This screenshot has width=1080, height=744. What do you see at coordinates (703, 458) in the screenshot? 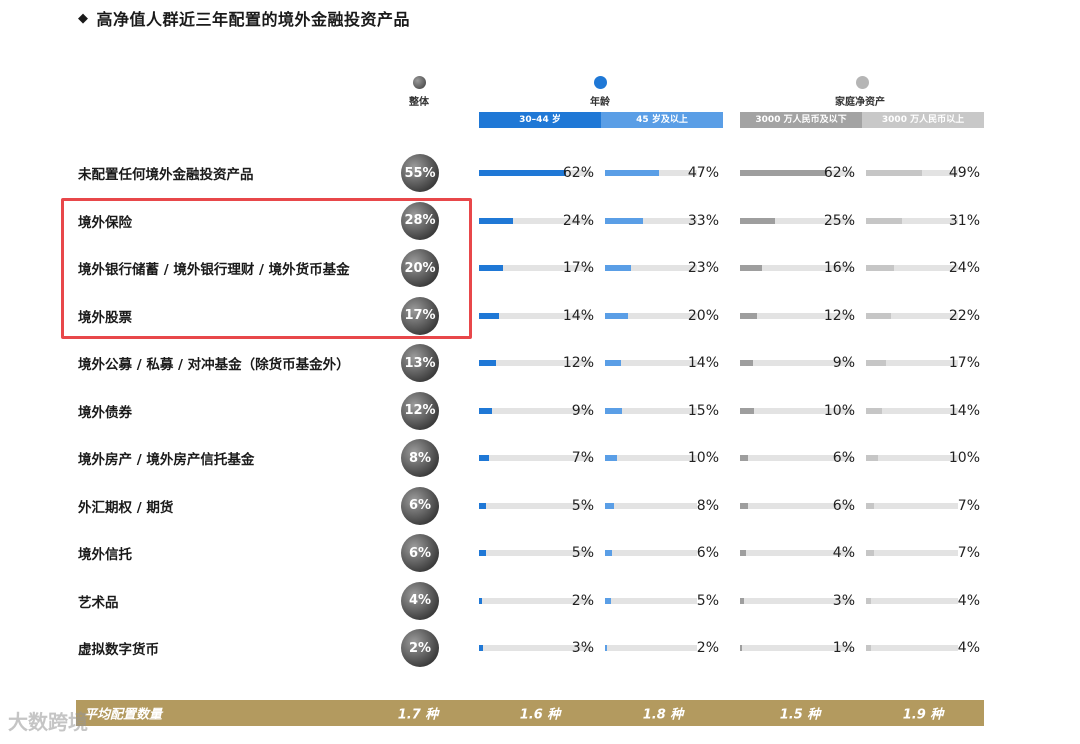
I see `value-label-age-45-plus: 10%` at bounding box center [703, 458].